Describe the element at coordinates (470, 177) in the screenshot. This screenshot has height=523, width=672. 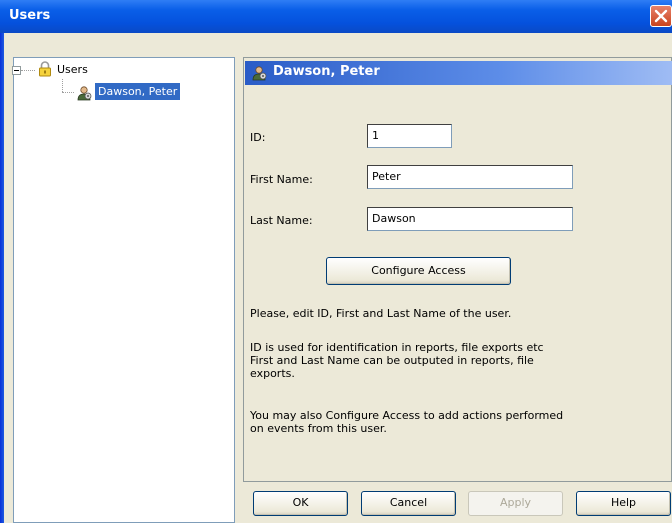
I see `first-name-field: Peter` at that location.